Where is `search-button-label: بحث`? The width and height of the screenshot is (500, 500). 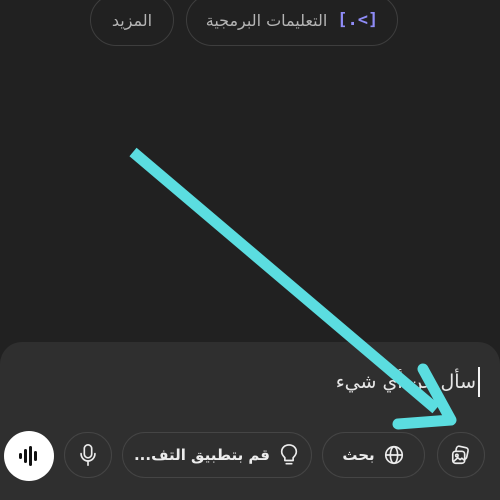 search-button-label: بحث is located at coordinates (358, 455).